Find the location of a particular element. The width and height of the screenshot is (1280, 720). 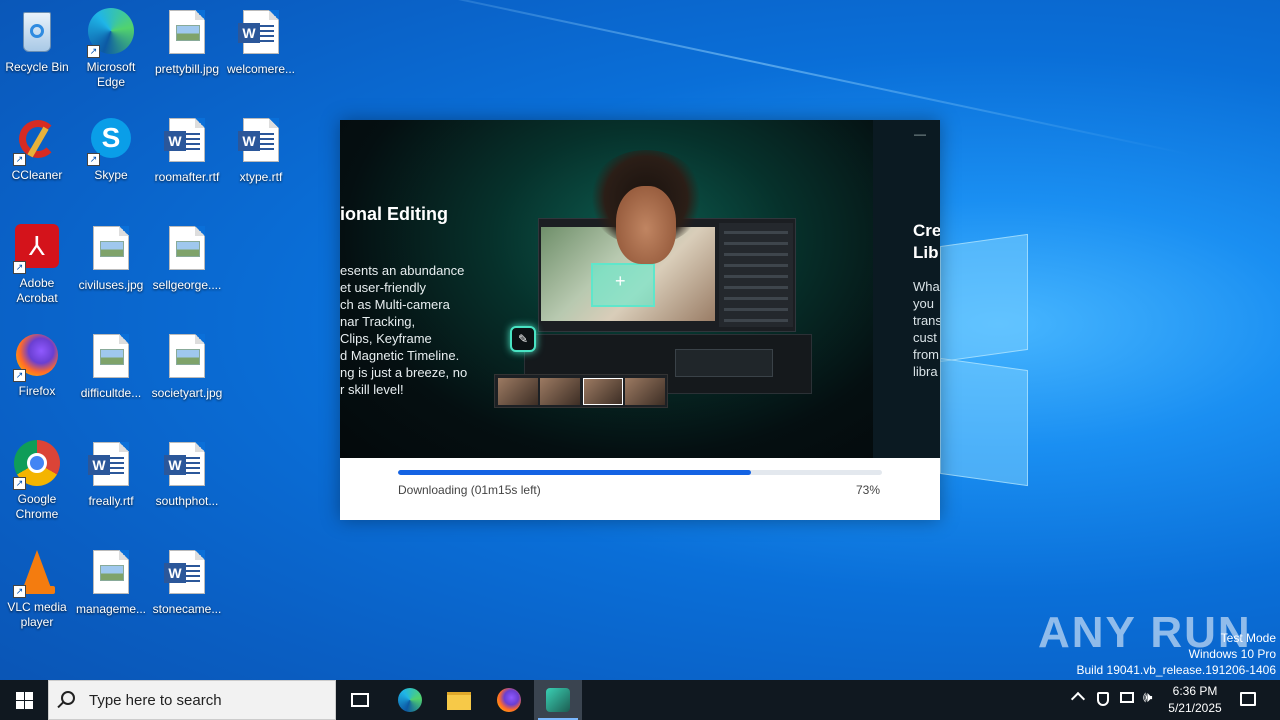

multicam-thumbnails is located at coordinates (581, 391).